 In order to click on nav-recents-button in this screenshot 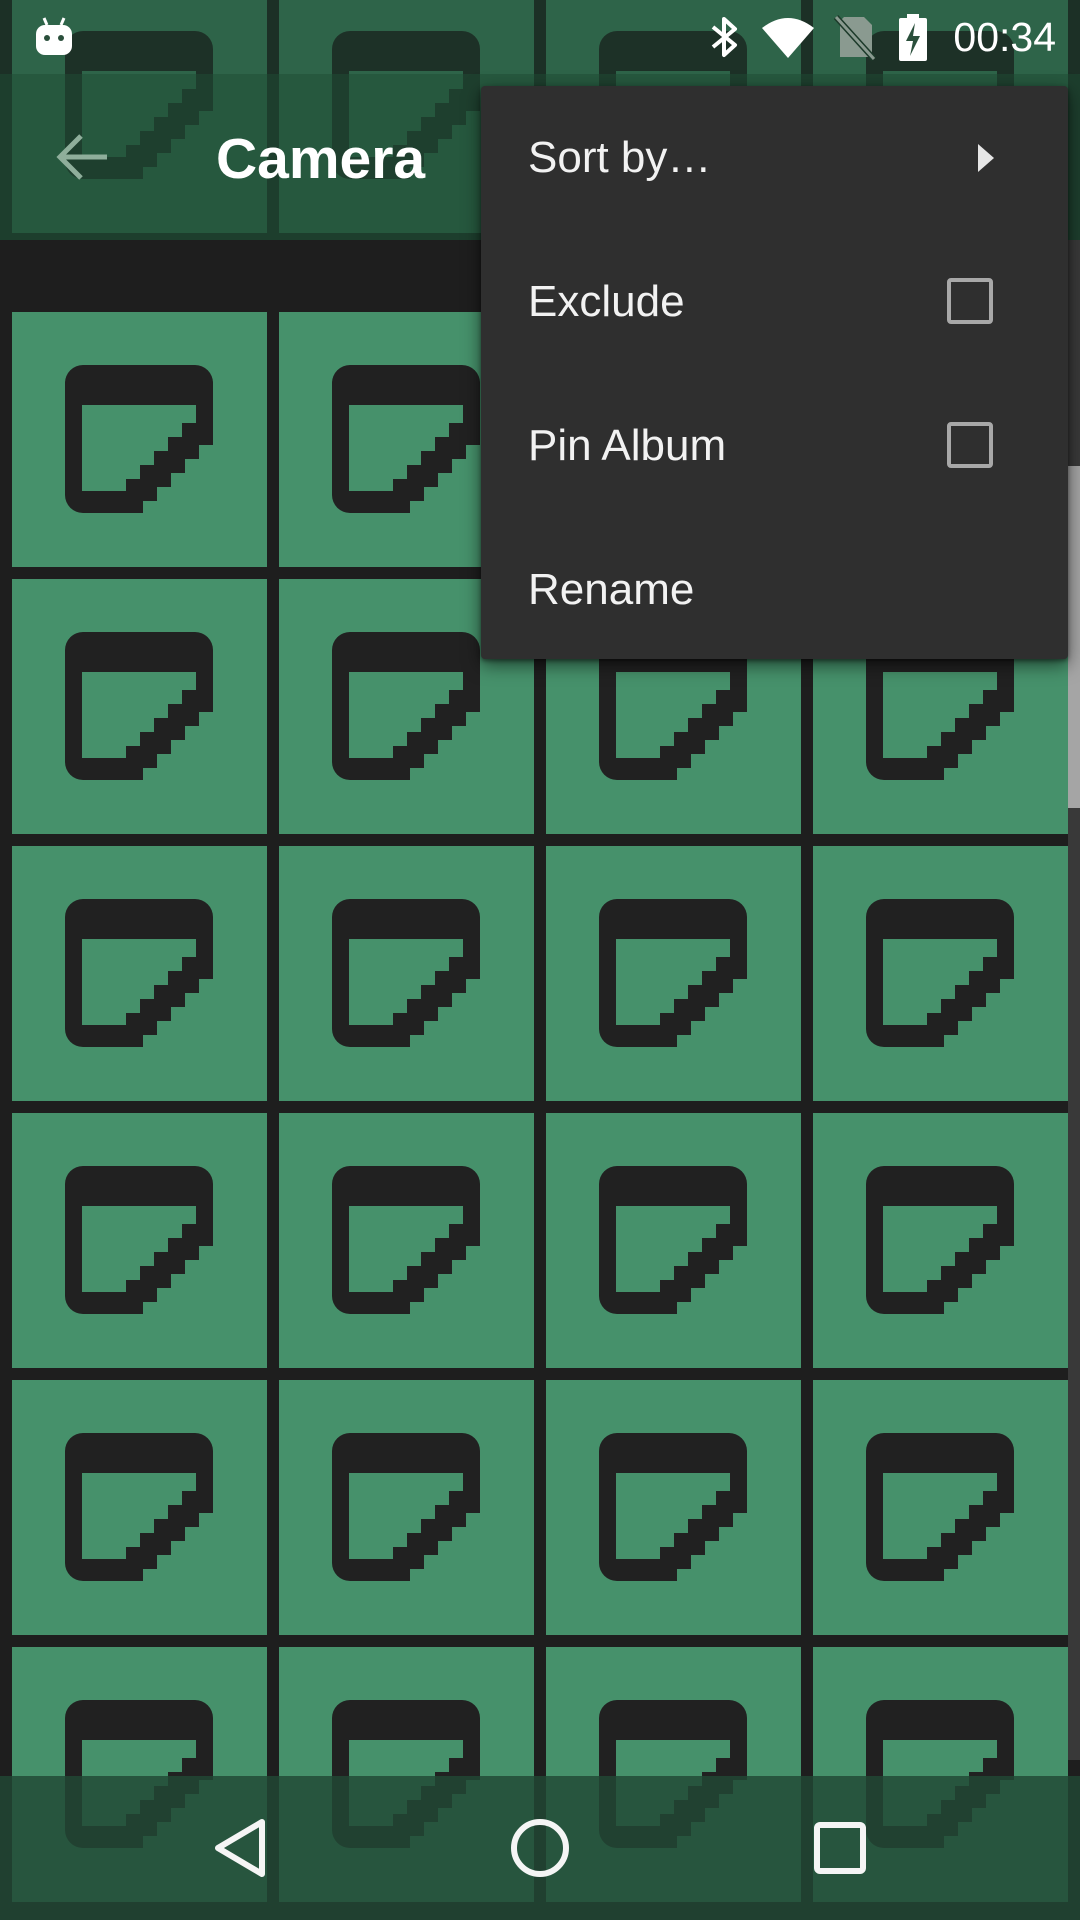, I will do `click(840, 1848)`.